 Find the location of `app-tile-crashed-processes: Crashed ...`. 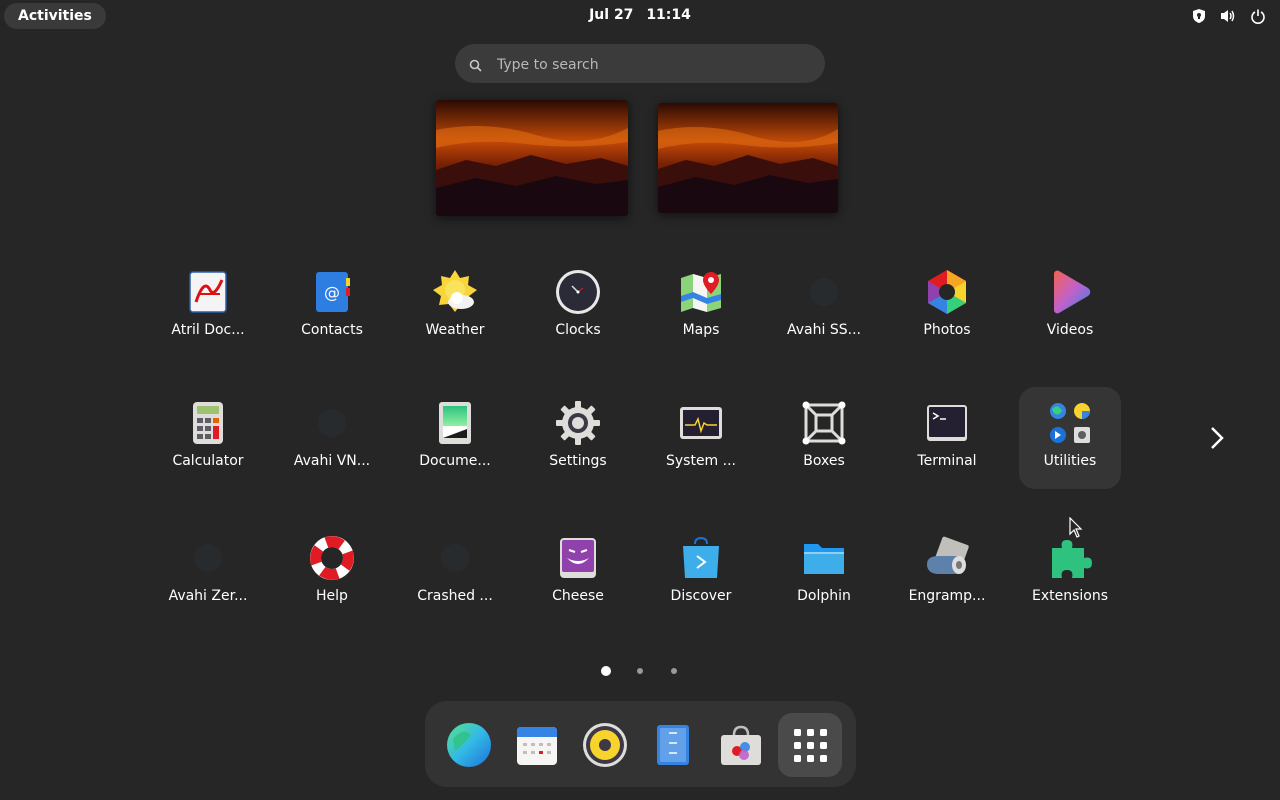

app-tile-crashed-processes: Crashed ... is located at coordinates (455, 573).